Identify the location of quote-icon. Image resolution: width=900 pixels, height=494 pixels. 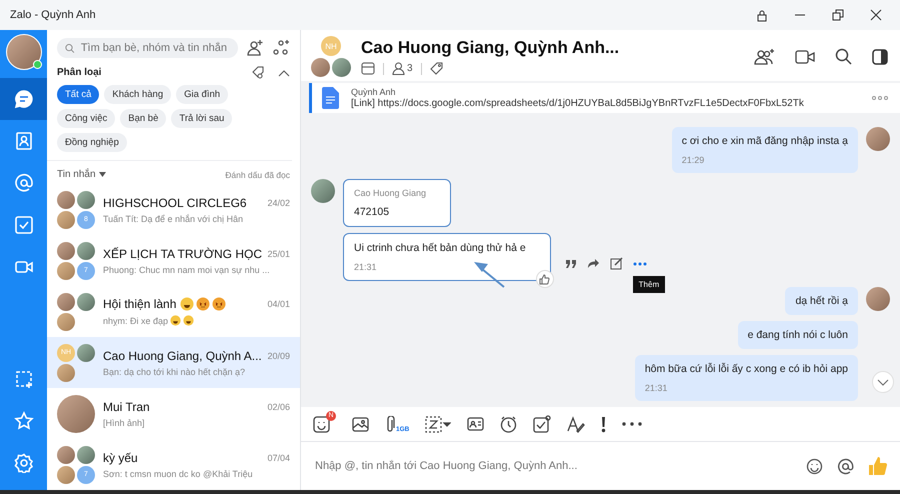
(570, 263).